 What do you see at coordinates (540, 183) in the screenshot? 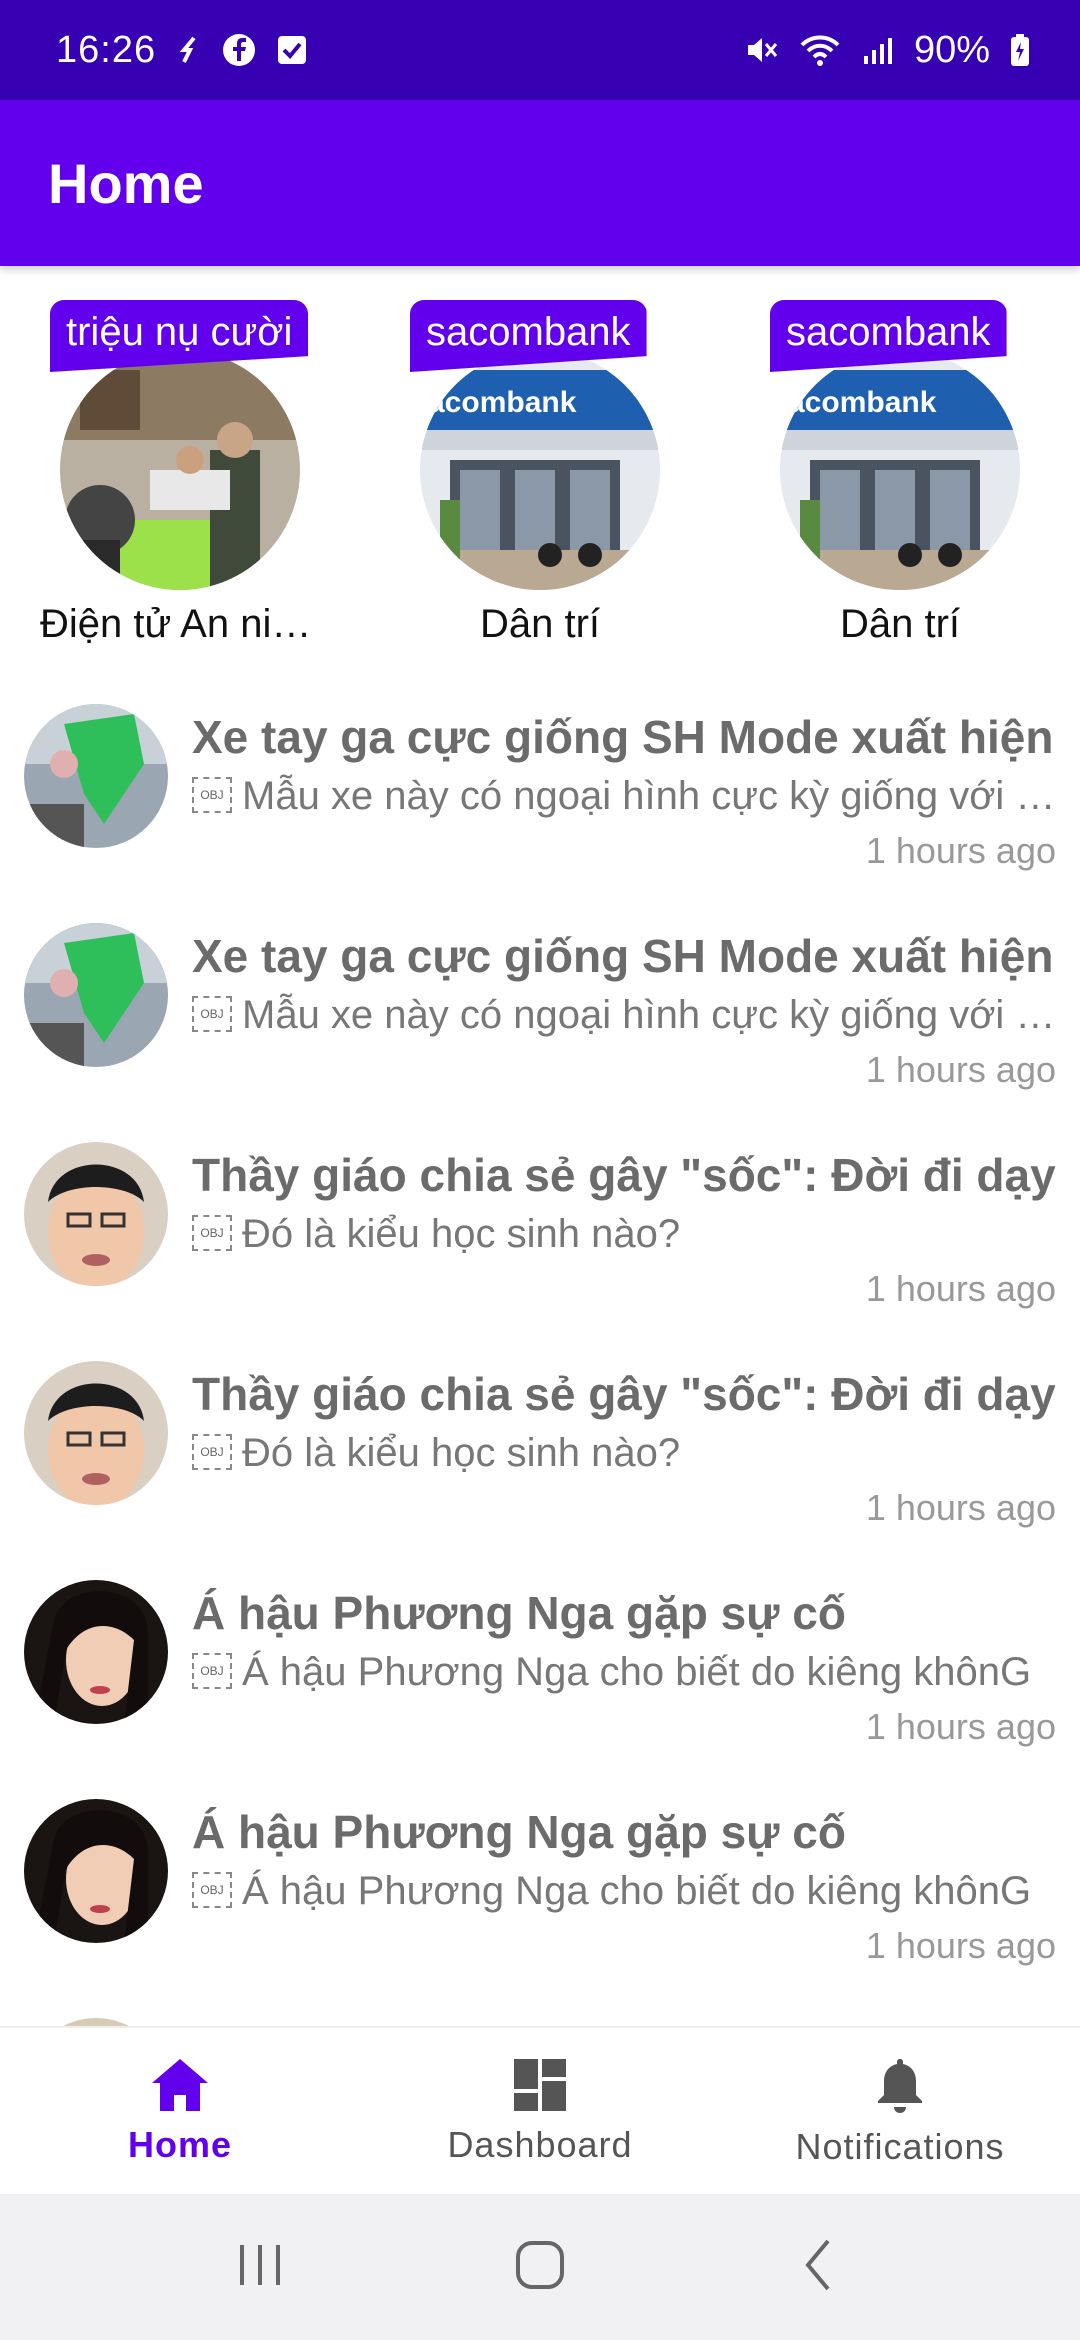
I see `app-bar: Home` at bounding box center [540, 183].